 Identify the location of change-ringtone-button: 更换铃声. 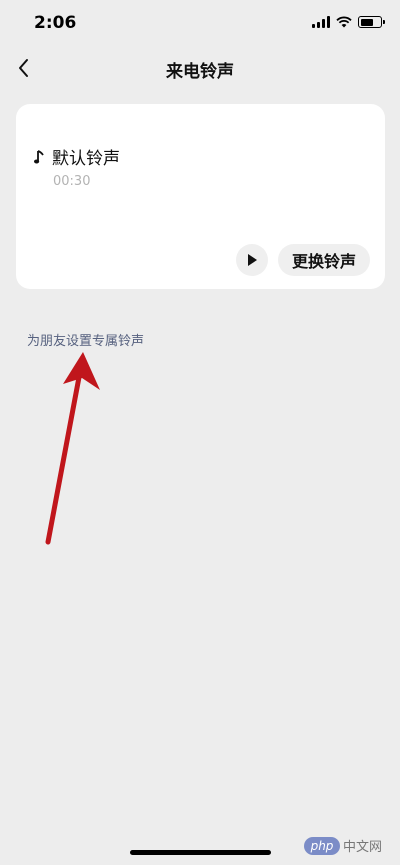
(324, 260).